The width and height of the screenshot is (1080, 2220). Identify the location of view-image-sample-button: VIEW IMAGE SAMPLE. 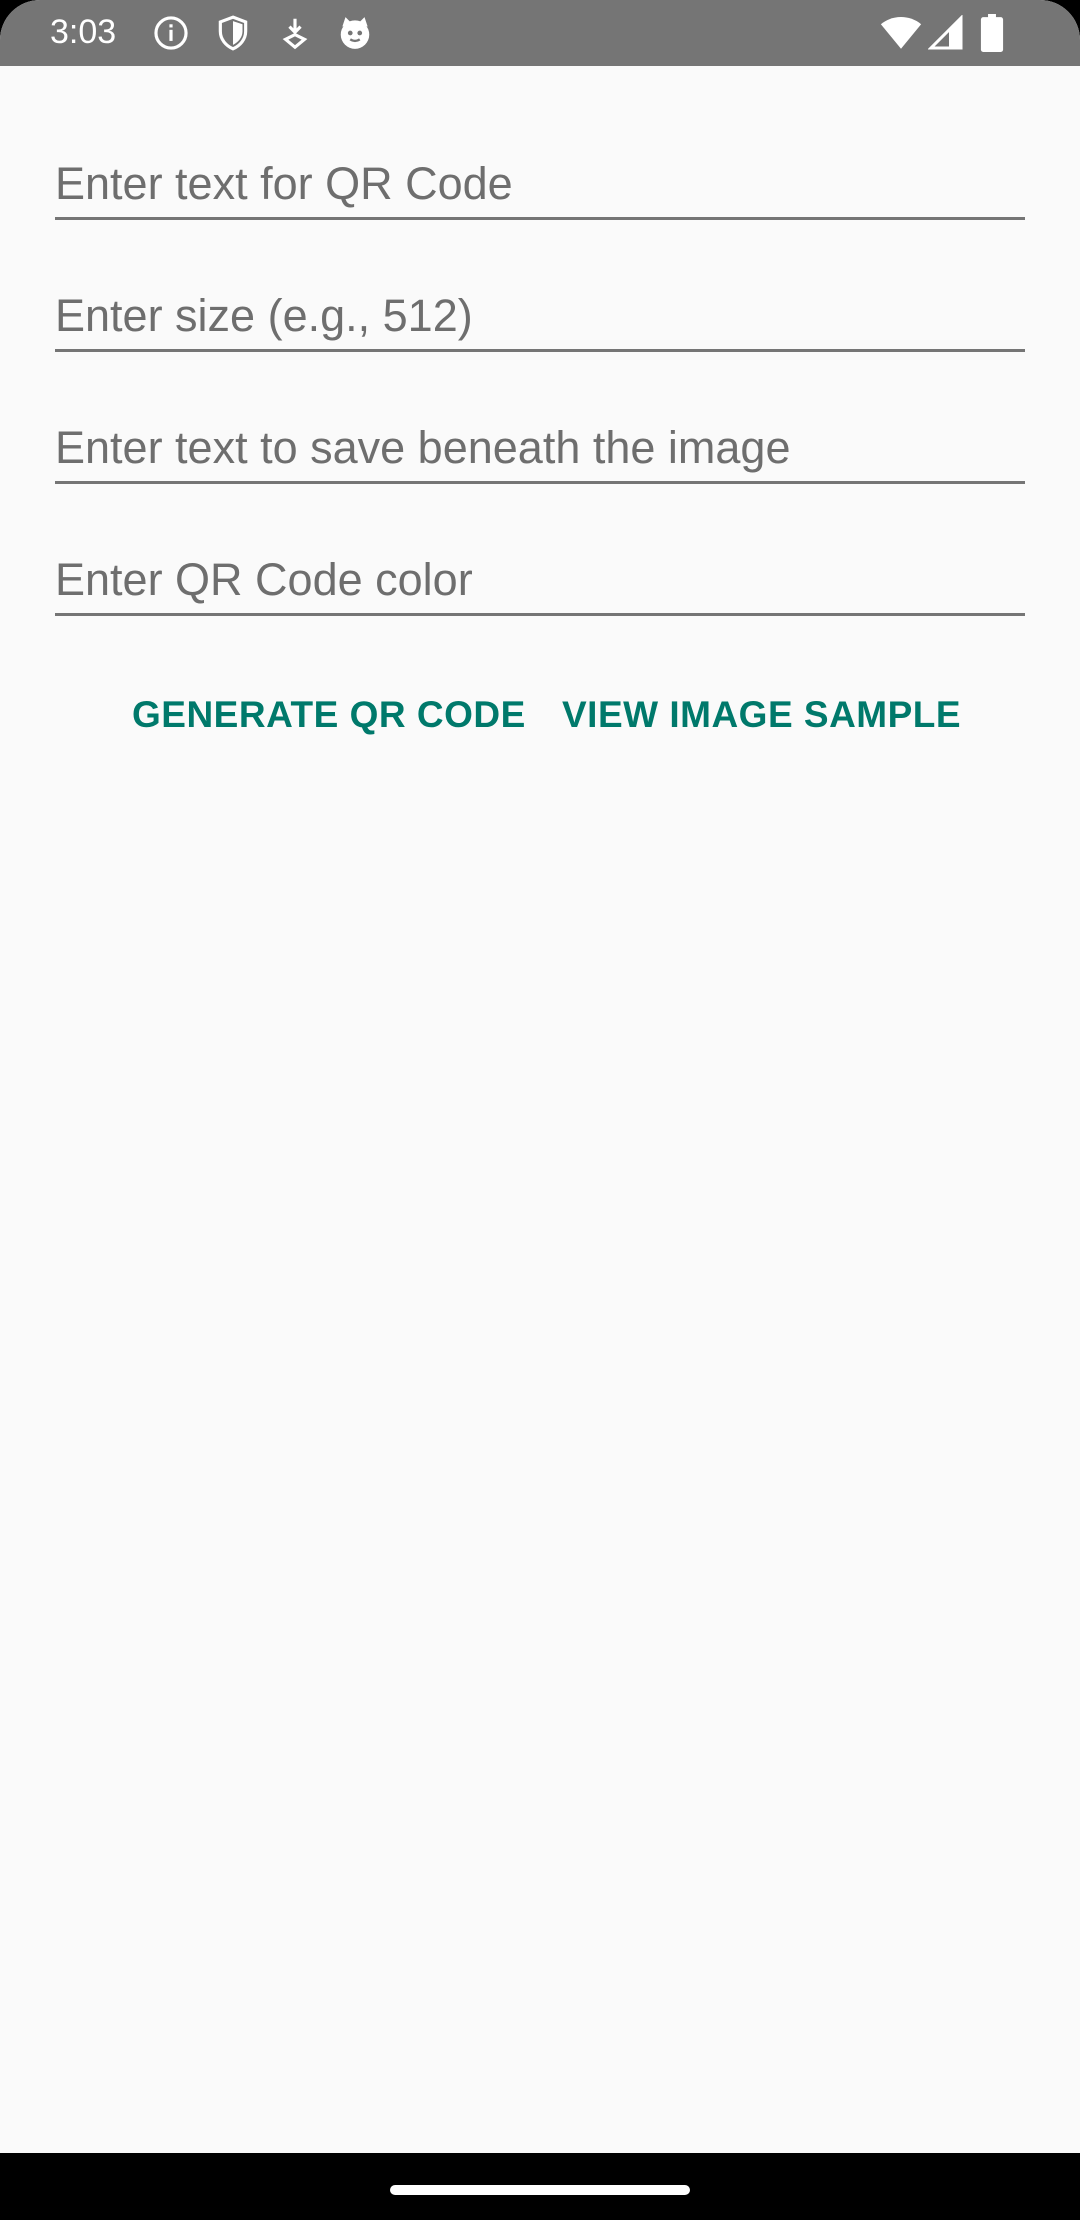
(761, 715).